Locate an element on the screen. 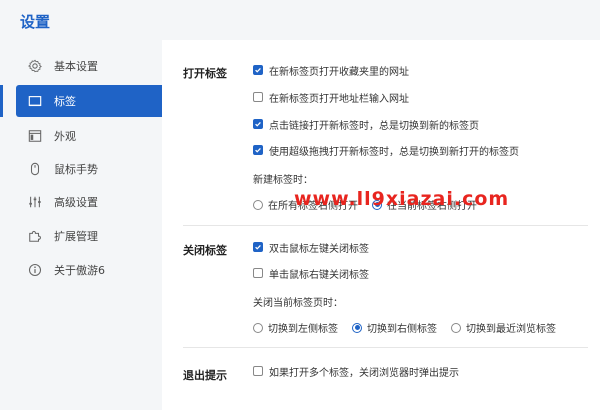 The width and height of the screenshot is (600, 410). header: 设置 is located at coordinates (300, 20).